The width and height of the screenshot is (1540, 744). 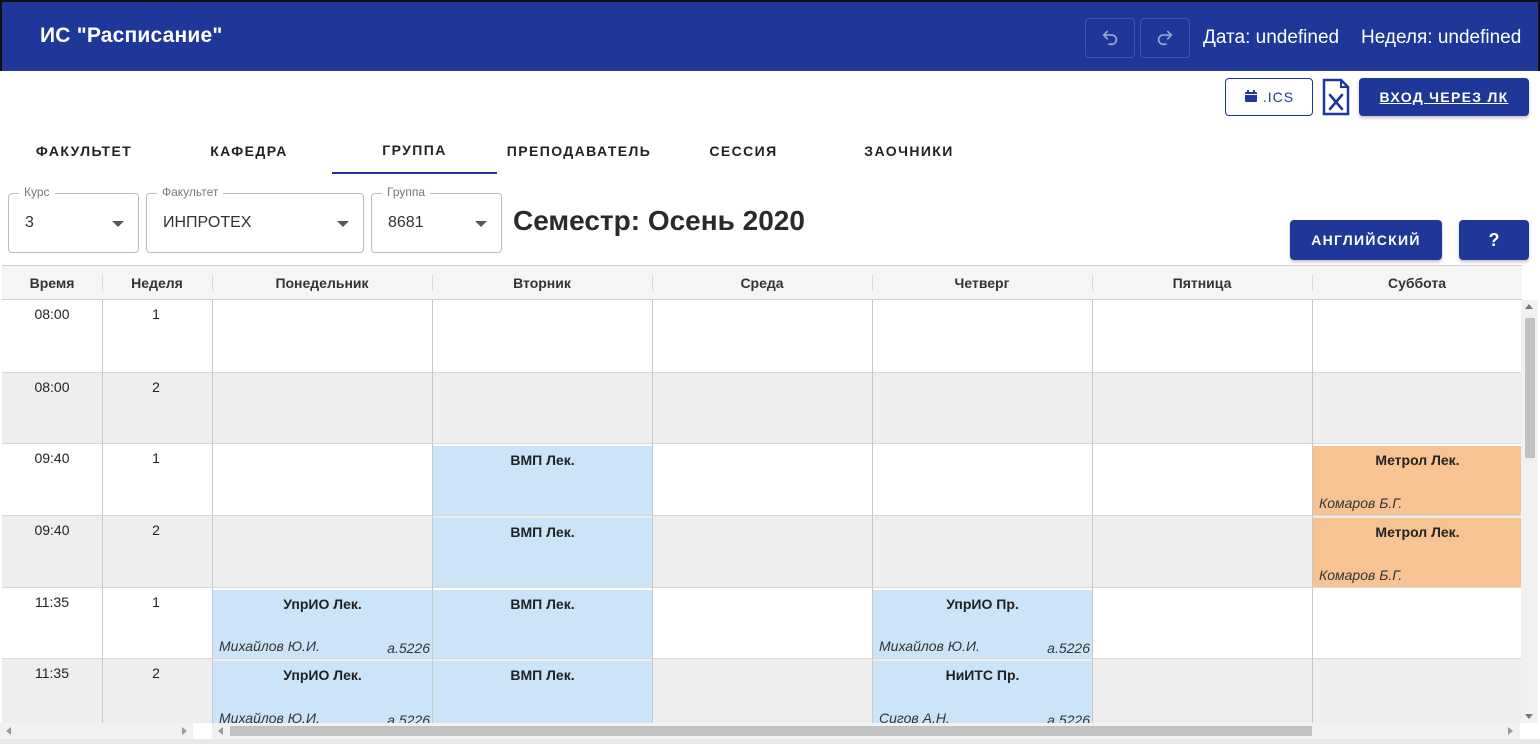 I want to click on horizontal-scrollbar, so click(x=866, y=731).